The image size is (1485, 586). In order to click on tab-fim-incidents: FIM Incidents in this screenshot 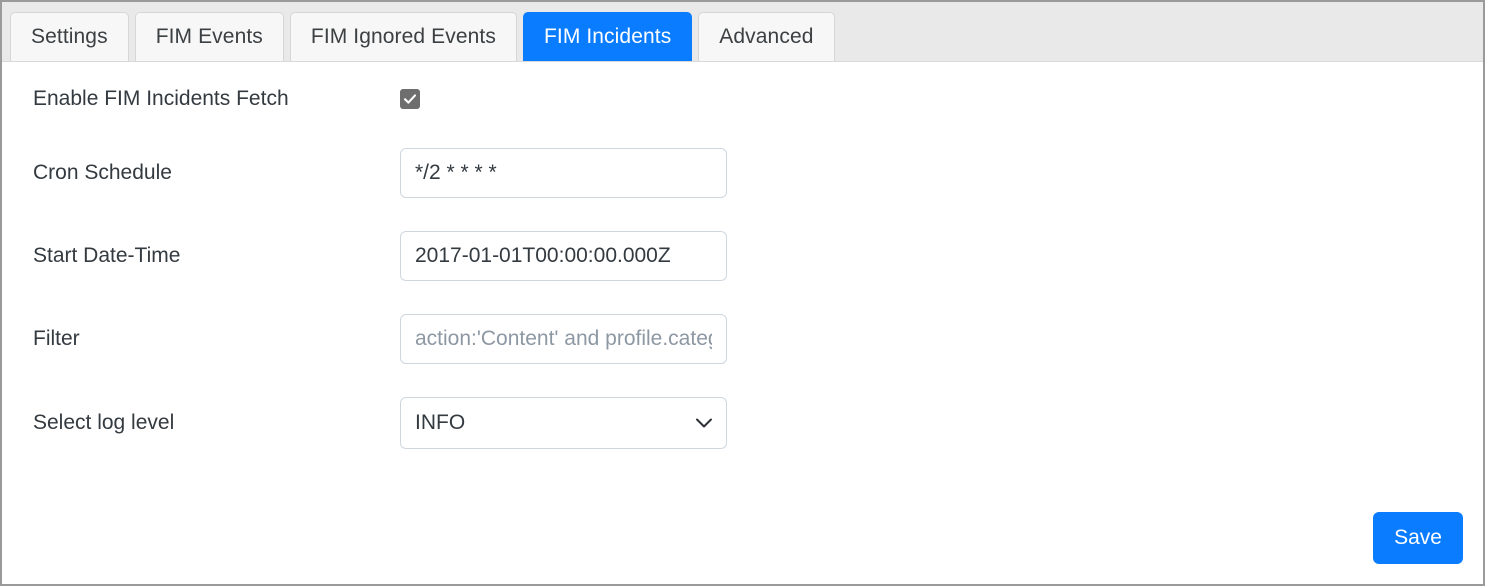, I will do `click(607, 36)`.